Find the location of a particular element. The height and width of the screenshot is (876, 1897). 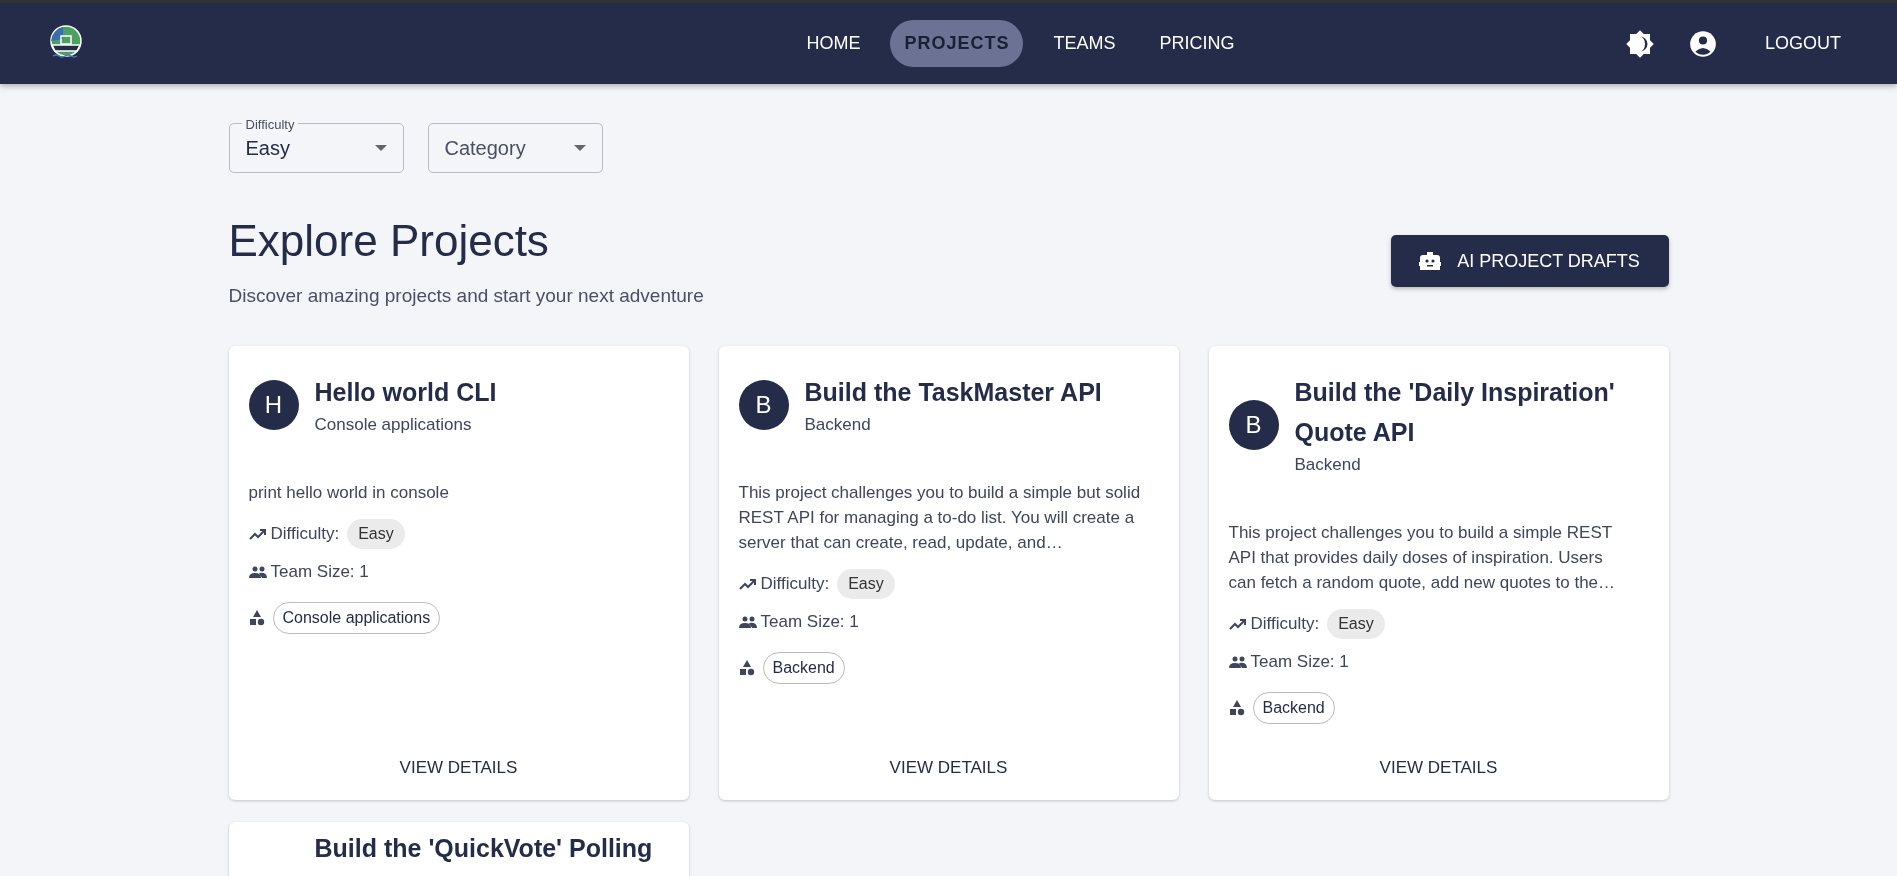

robot-icon is located at coordinates (1430, 261).